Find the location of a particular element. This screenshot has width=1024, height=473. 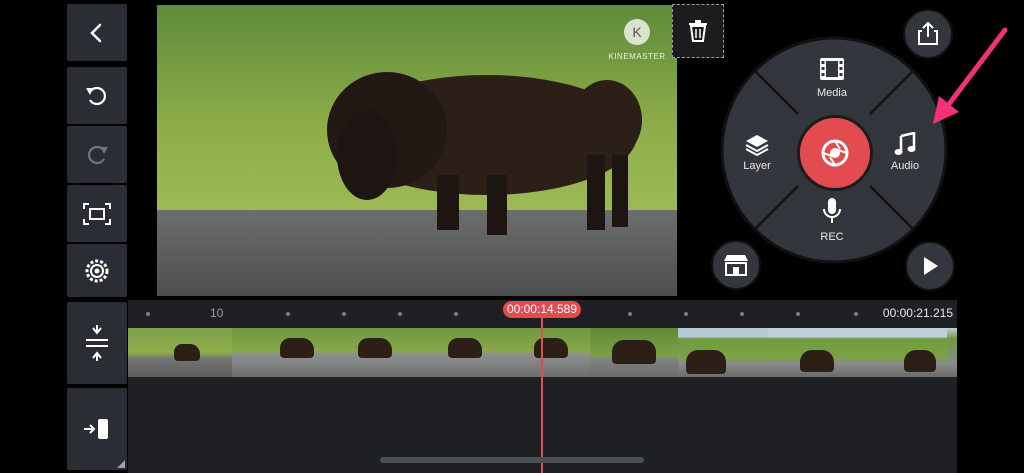

audio-button: Audio is located at coordinates (905, 155).